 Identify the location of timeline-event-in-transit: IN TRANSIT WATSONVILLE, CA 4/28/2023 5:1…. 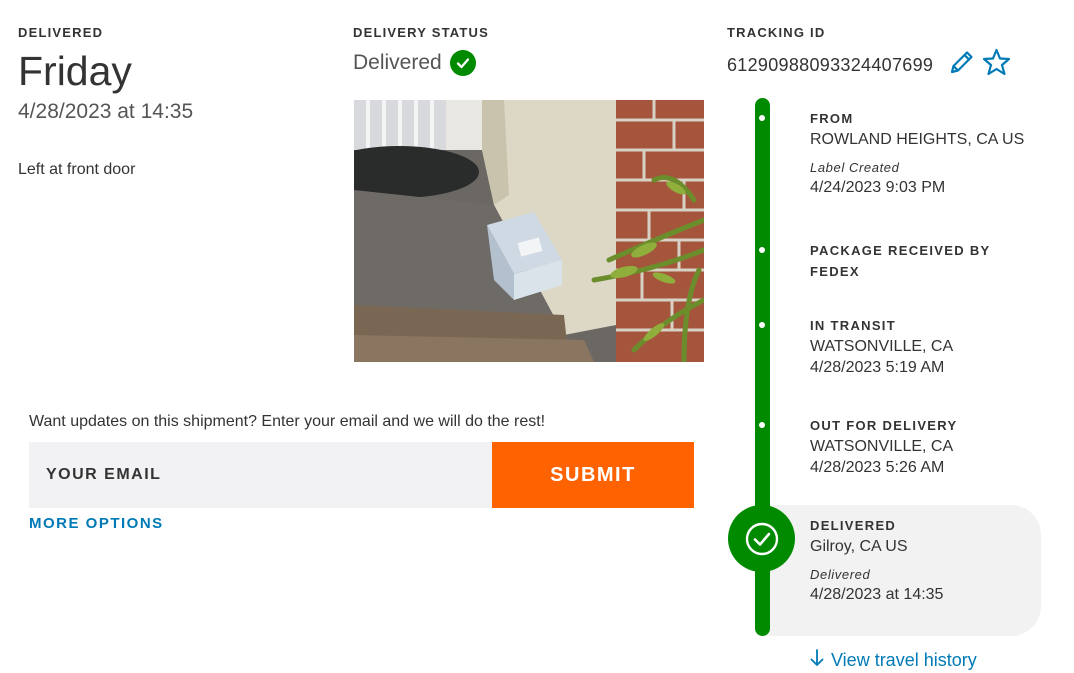
(920, 346).